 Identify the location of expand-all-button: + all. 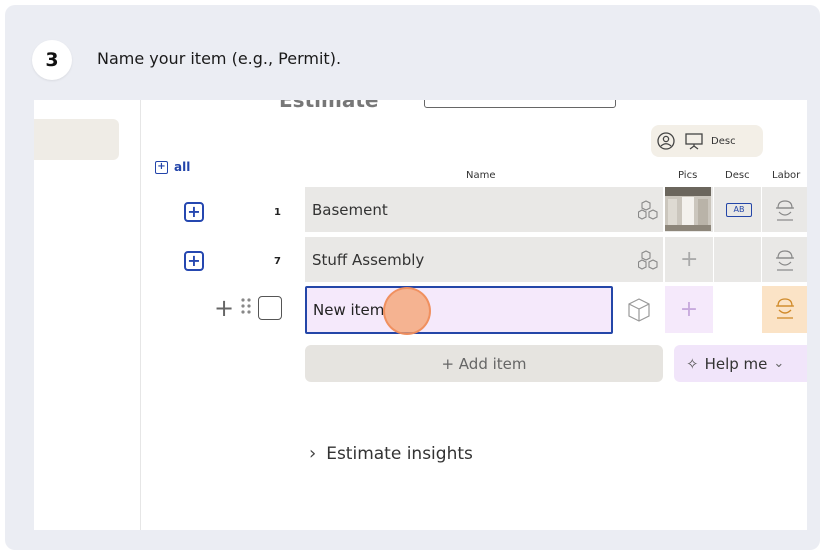
(172, 167).